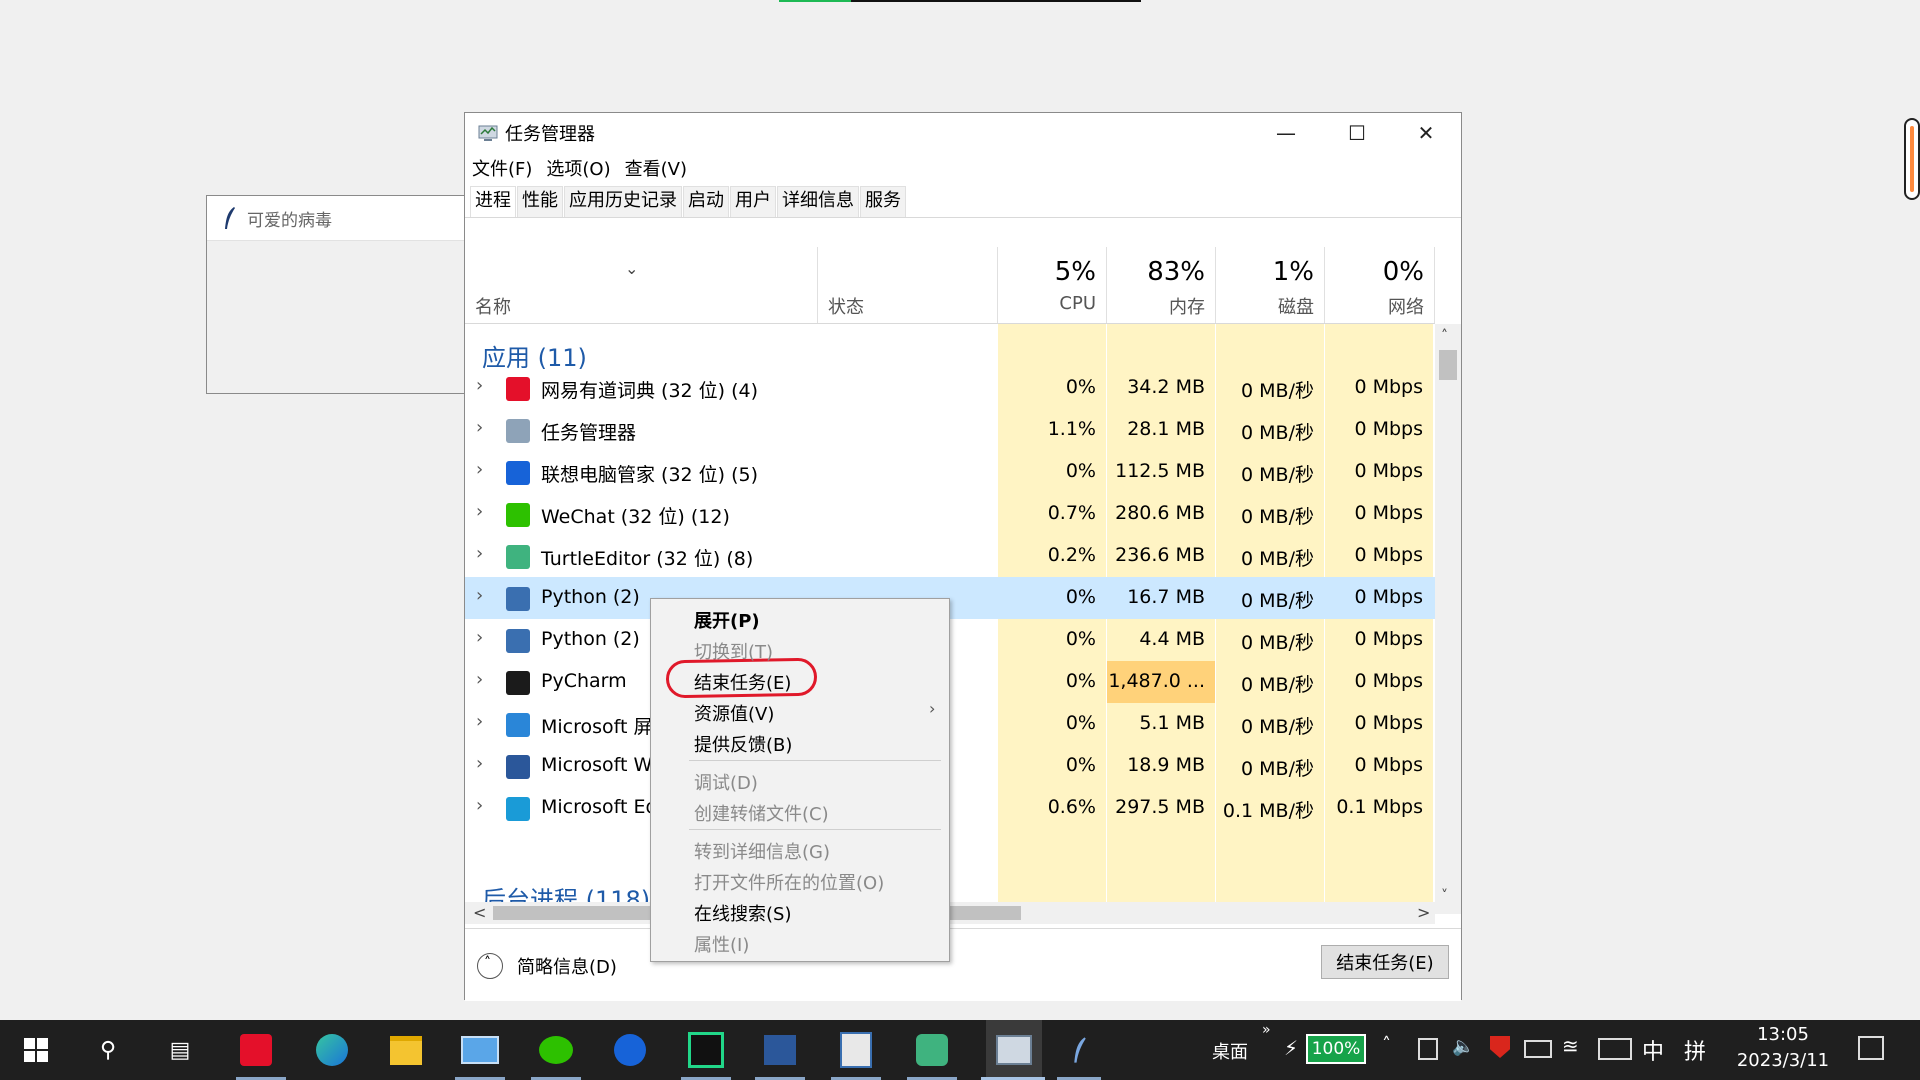  I want to click on keyboard-icon, so click(1615, 1049).